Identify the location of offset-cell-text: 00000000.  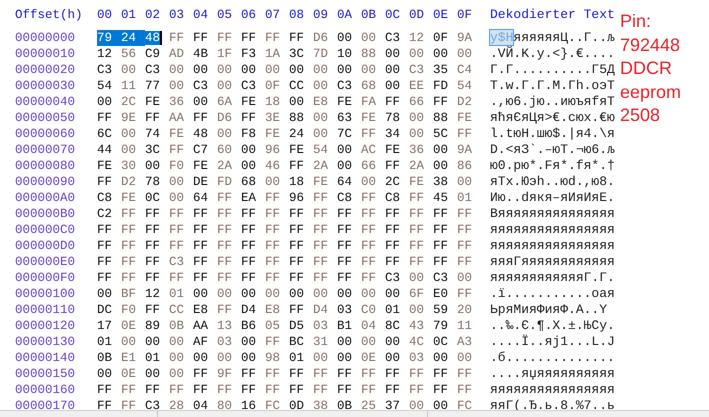
(45, 38).